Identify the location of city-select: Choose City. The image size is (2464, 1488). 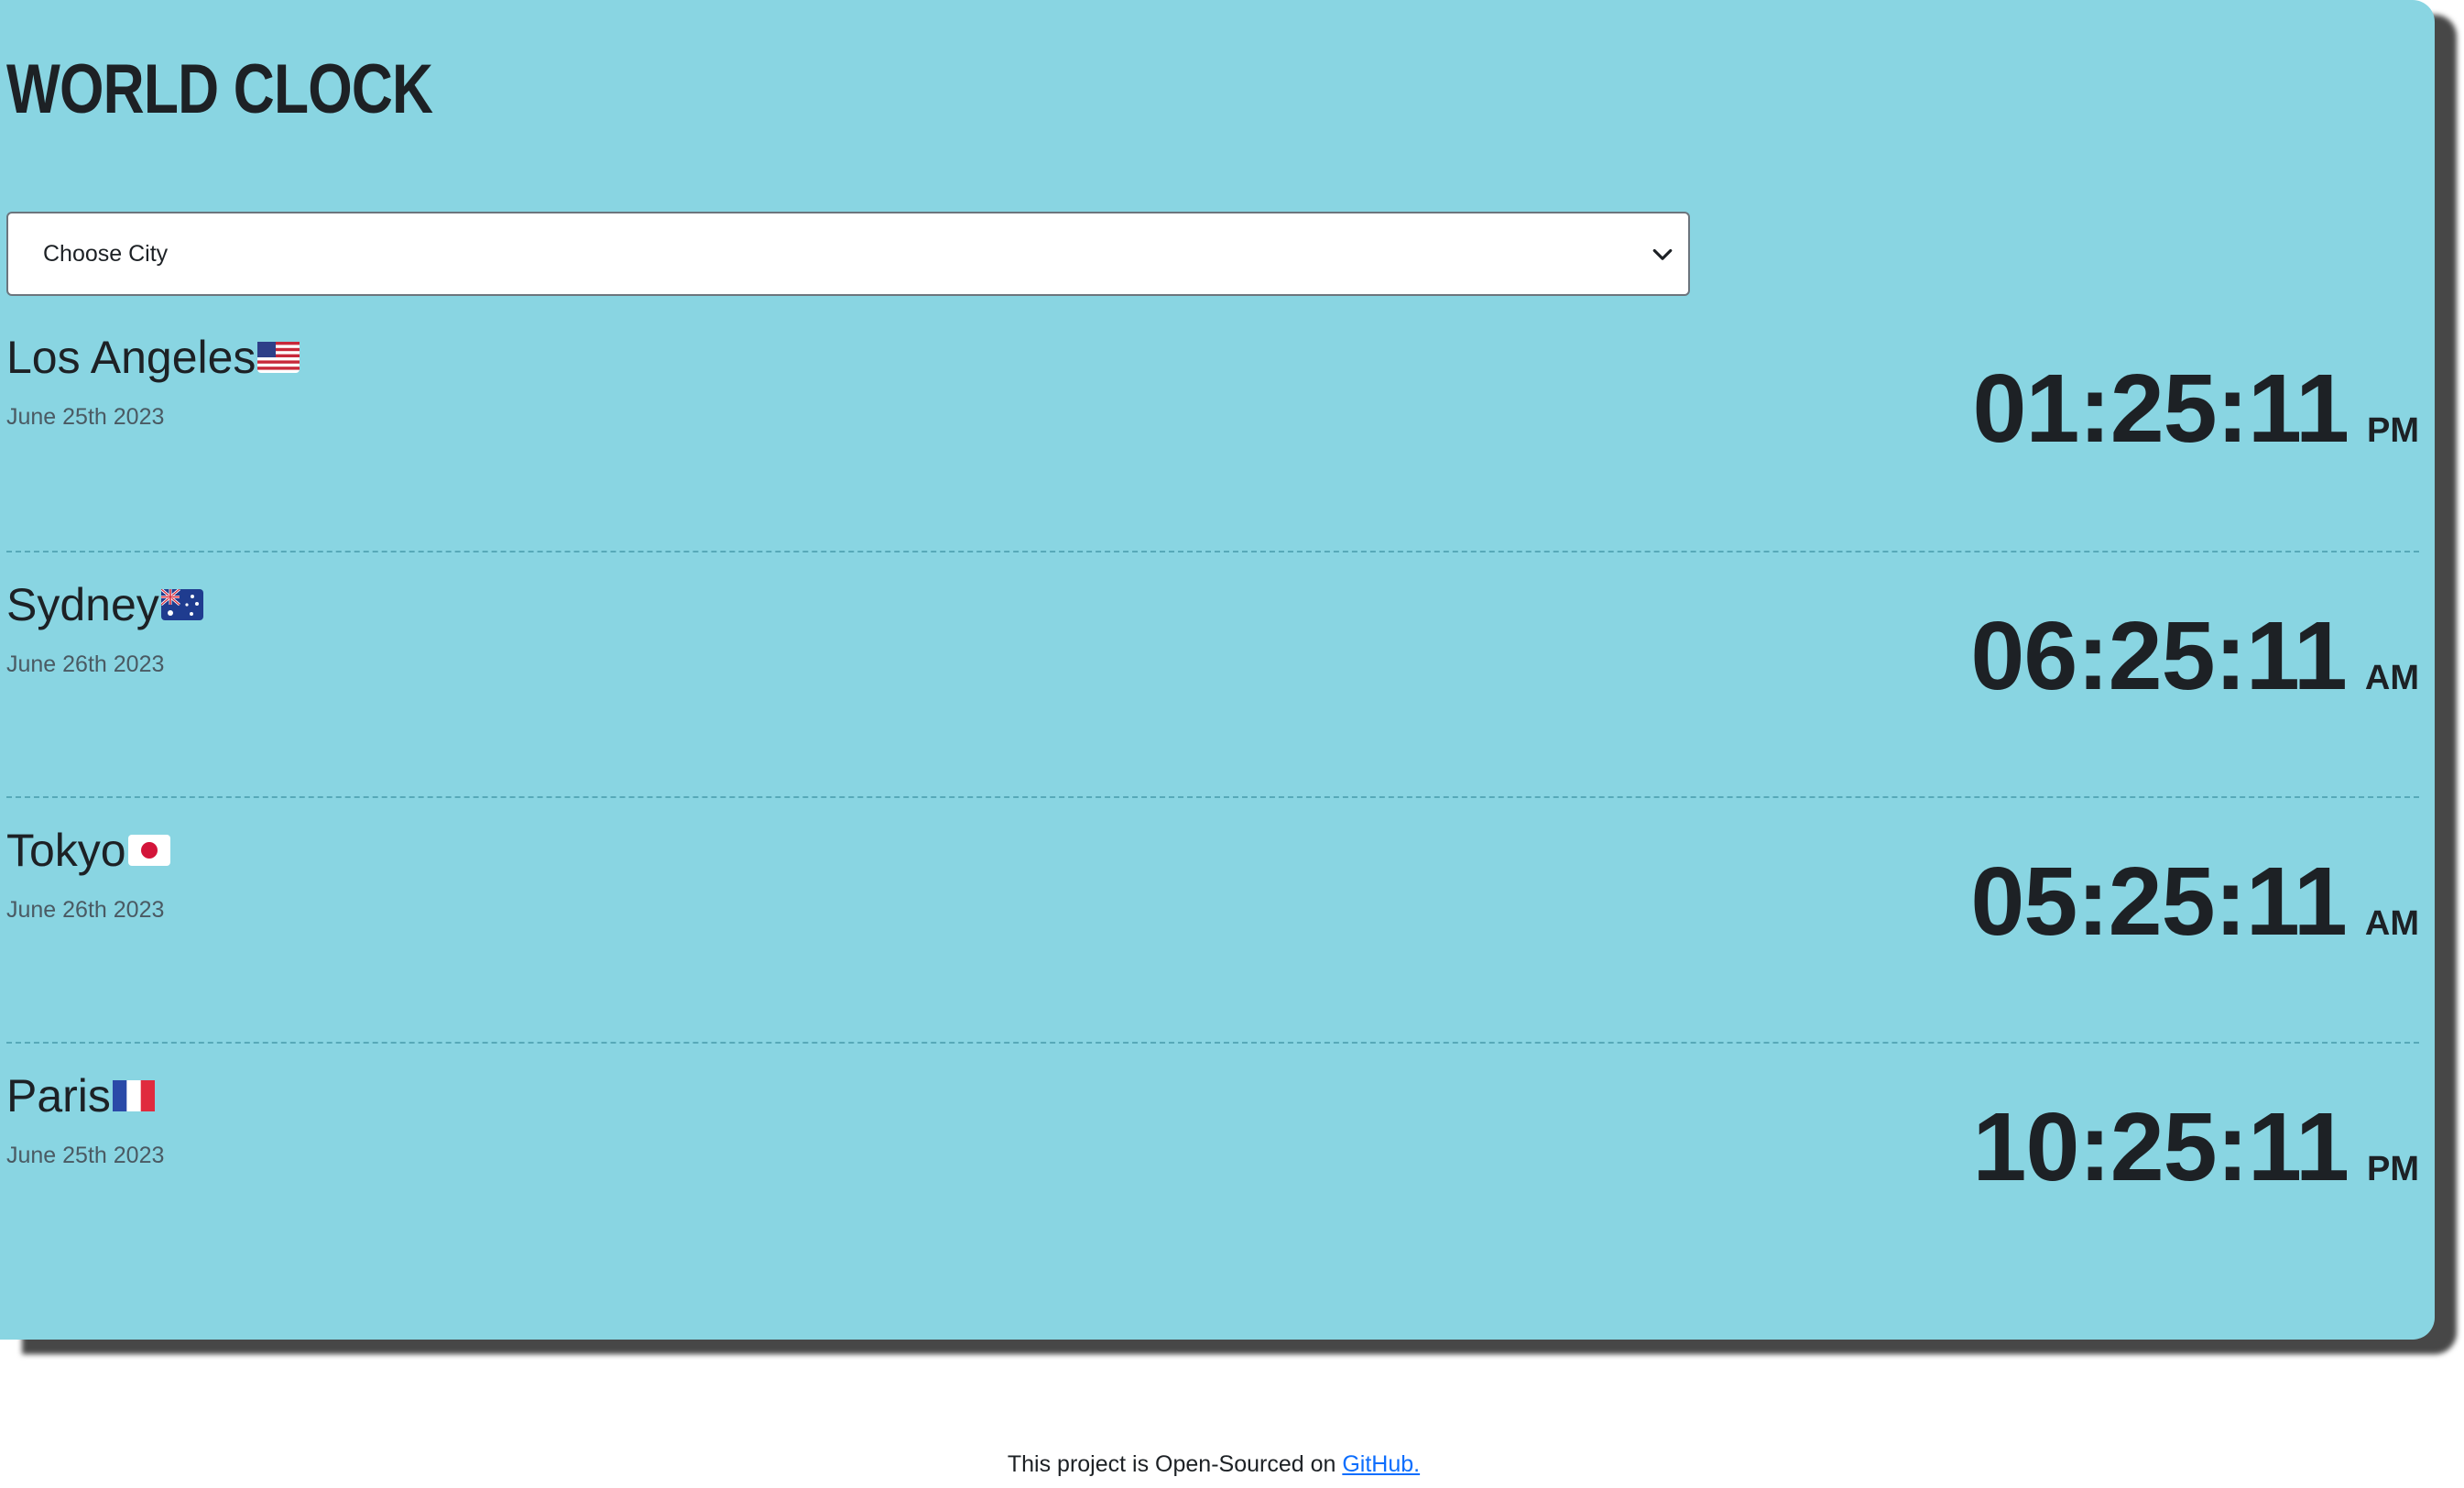
(848, 254).